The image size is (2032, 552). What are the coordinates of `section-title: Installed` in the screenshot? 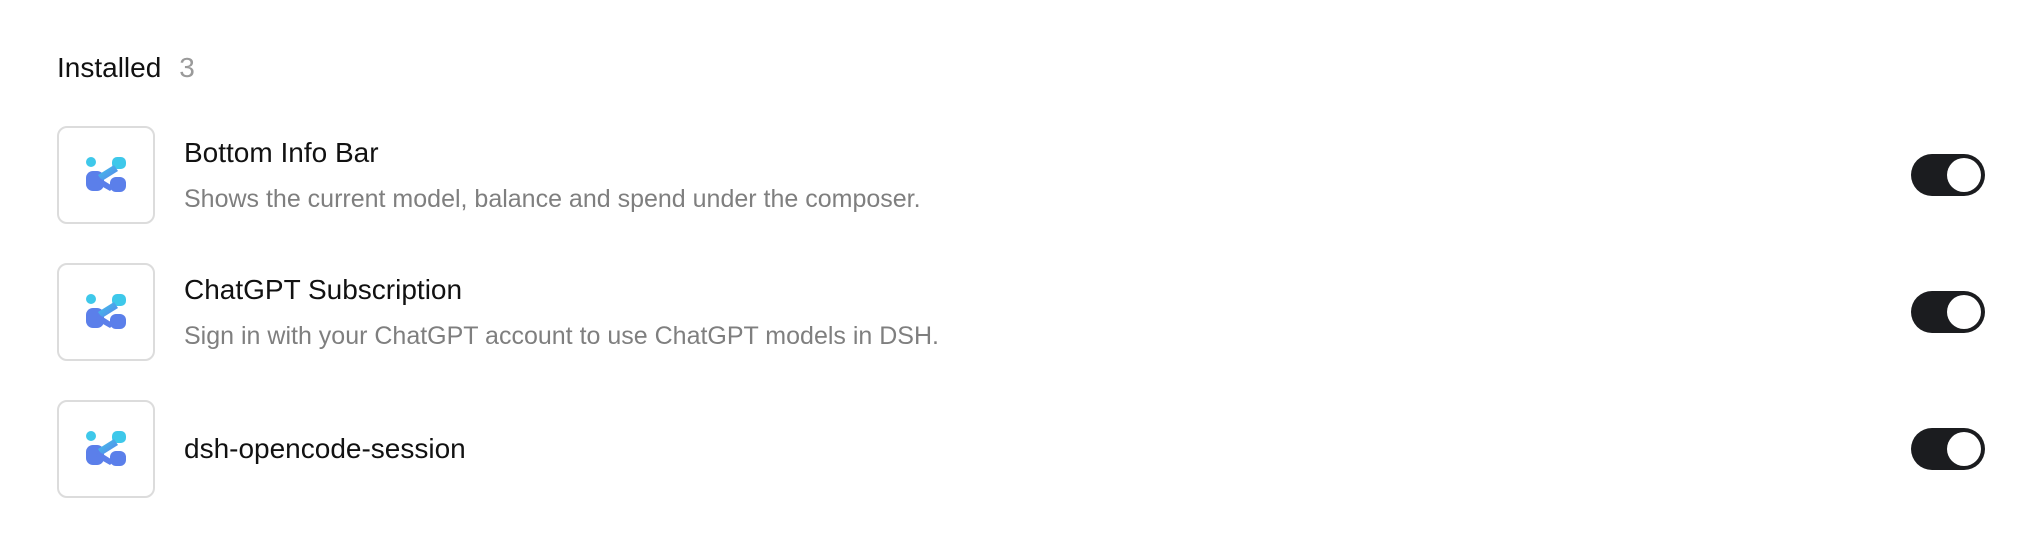 It's located at (109, 67).